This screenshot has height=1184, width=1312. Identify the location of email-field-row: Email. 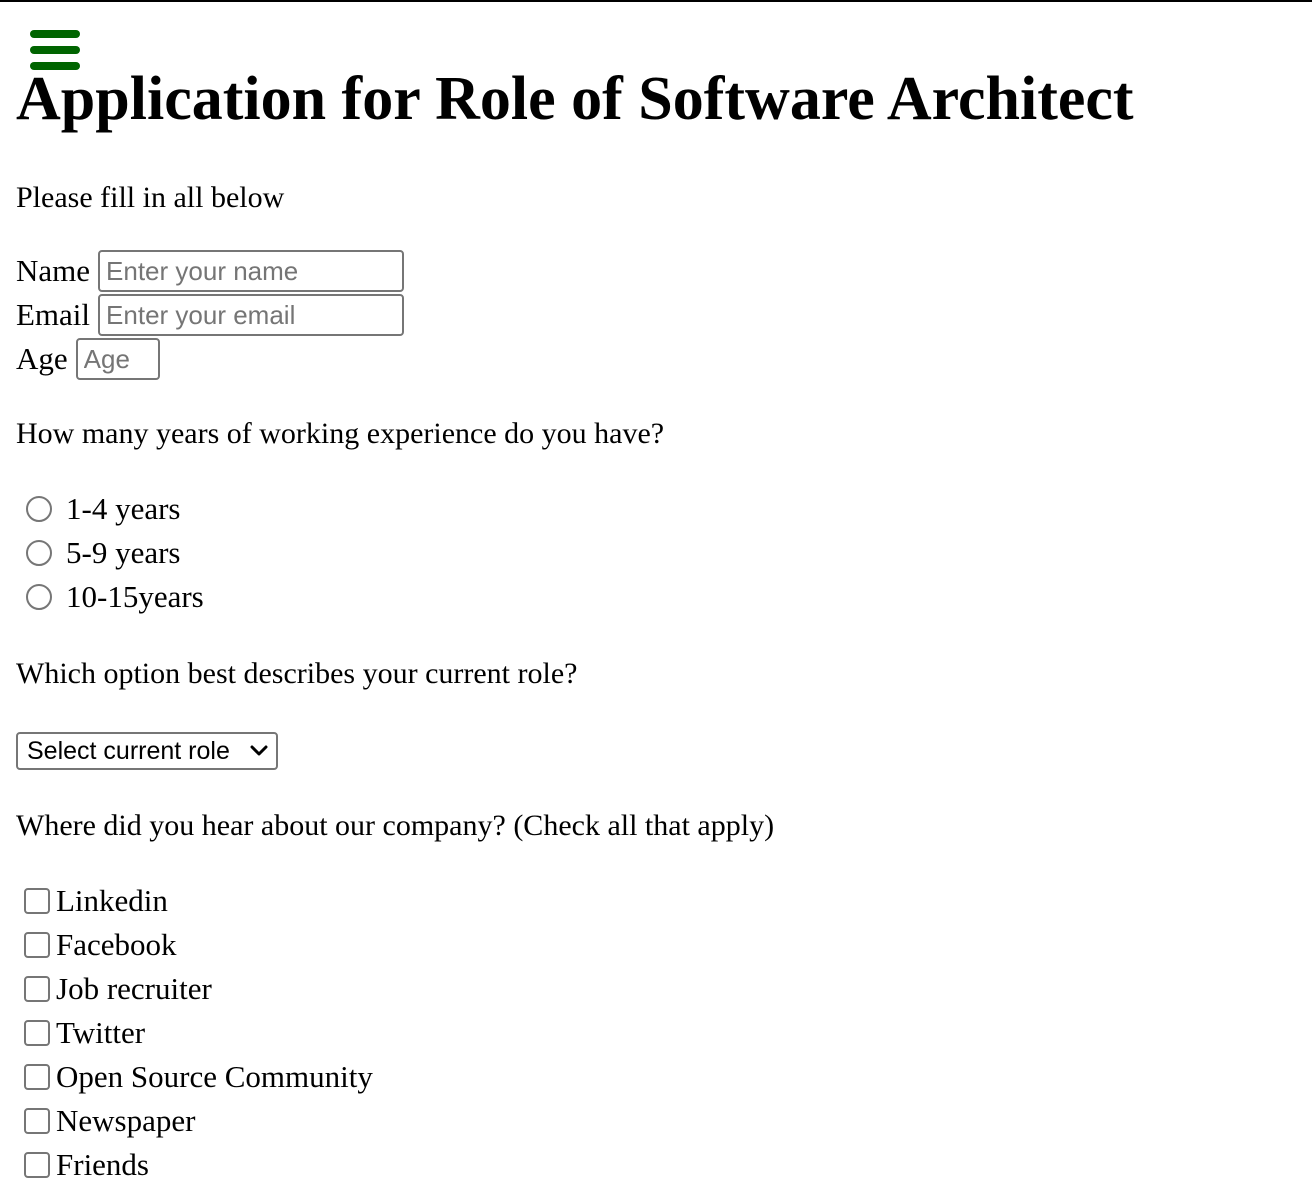
(210, 315).